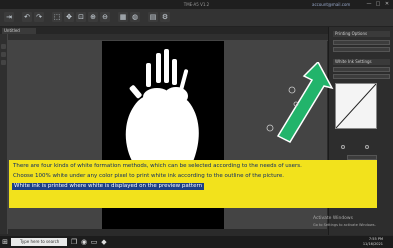  What do you see at coordinates (344, 225) in the screenshot?
I see `watermark-text: Go to Settings to activate Windows.` at bounding box center [344, 225].